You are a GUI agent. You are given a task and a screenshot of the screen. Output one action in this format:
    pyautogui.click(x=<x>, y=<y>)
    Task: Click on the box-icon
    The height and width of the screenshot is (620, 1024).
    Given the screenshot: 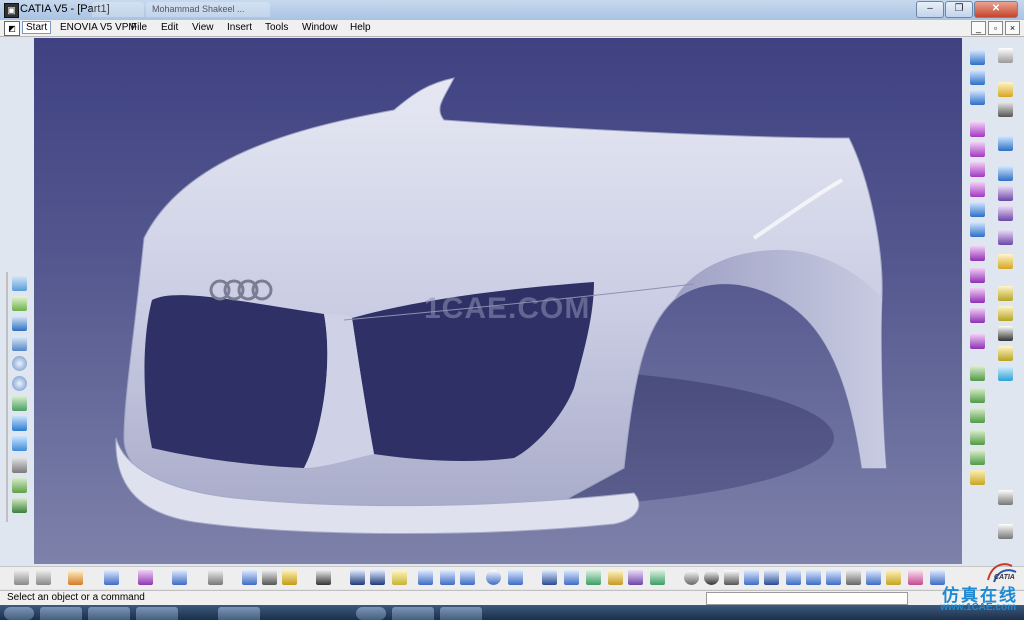 What is the action you would take?
    pyautogui.click(x=813, y=577)
    